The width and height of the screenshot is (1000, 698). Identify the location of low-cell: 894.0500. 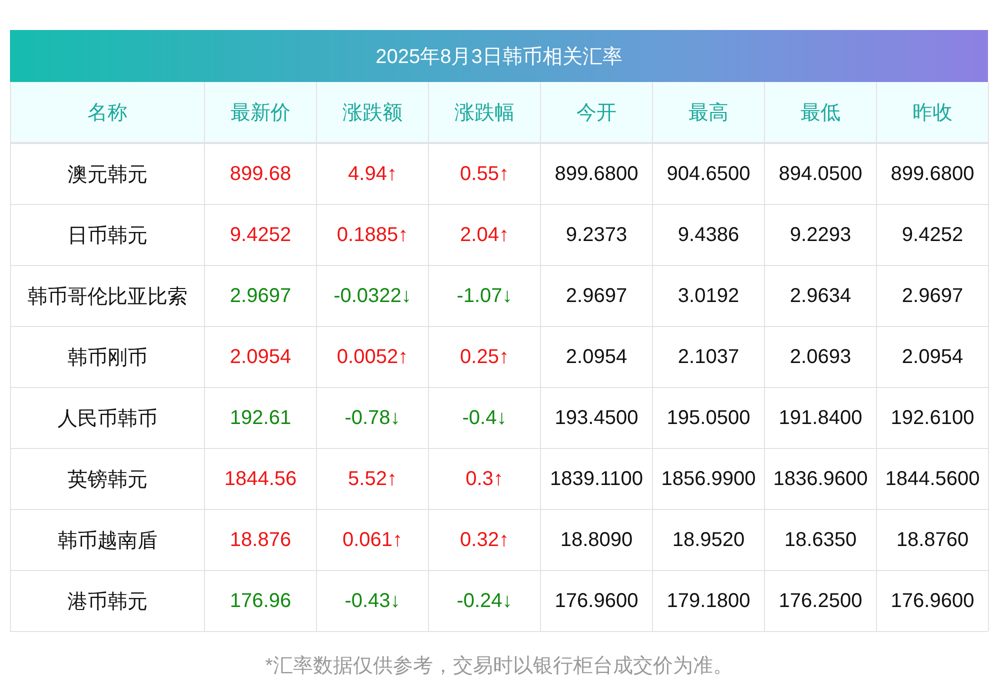
(821, 173).